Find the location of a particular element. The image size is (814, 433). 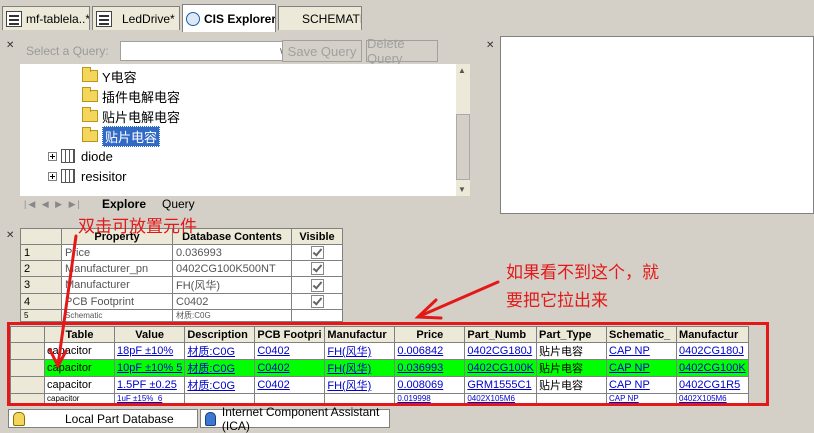

property-name: Price is located at coordinates (117, 252).